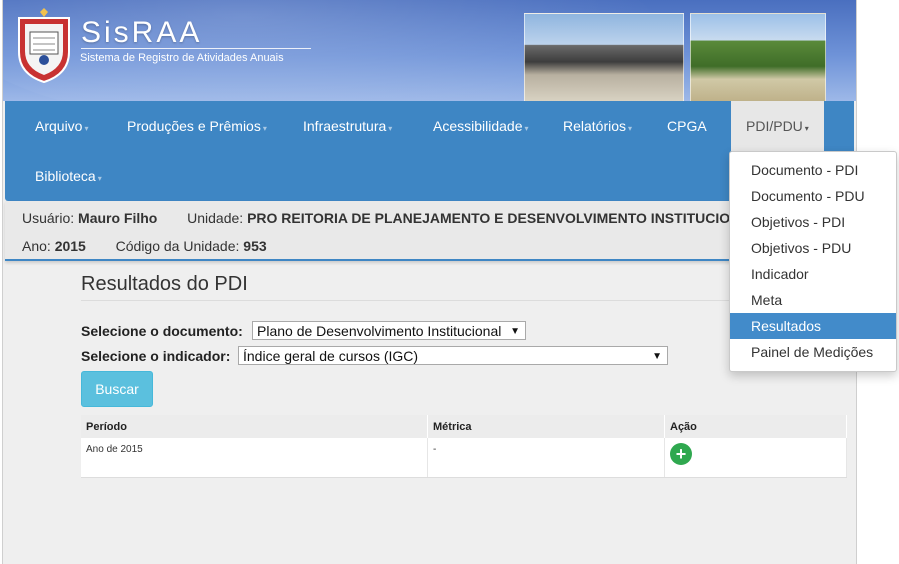 This screenshot has height=564, width=899. What do you see at coordinates (162, 331) in the screenshot?
I see `document-label: Selecione o documento:` at bounding box center [162, 331].